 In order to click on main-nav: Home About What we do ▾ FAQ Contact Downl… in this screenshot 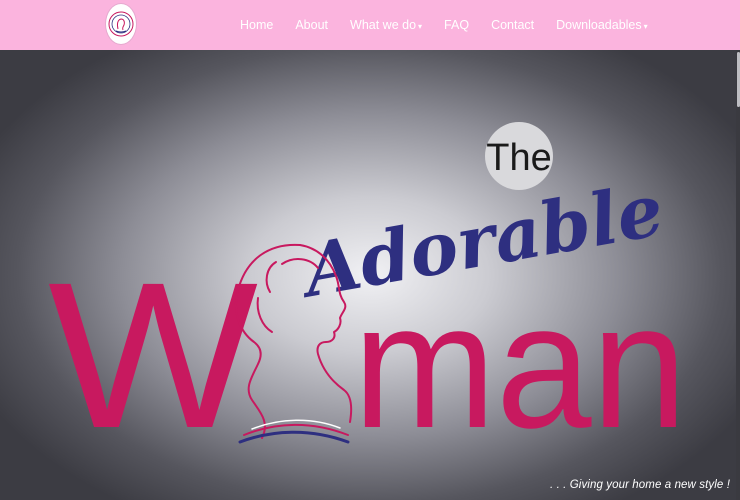, I will do `click(455, 25)`.